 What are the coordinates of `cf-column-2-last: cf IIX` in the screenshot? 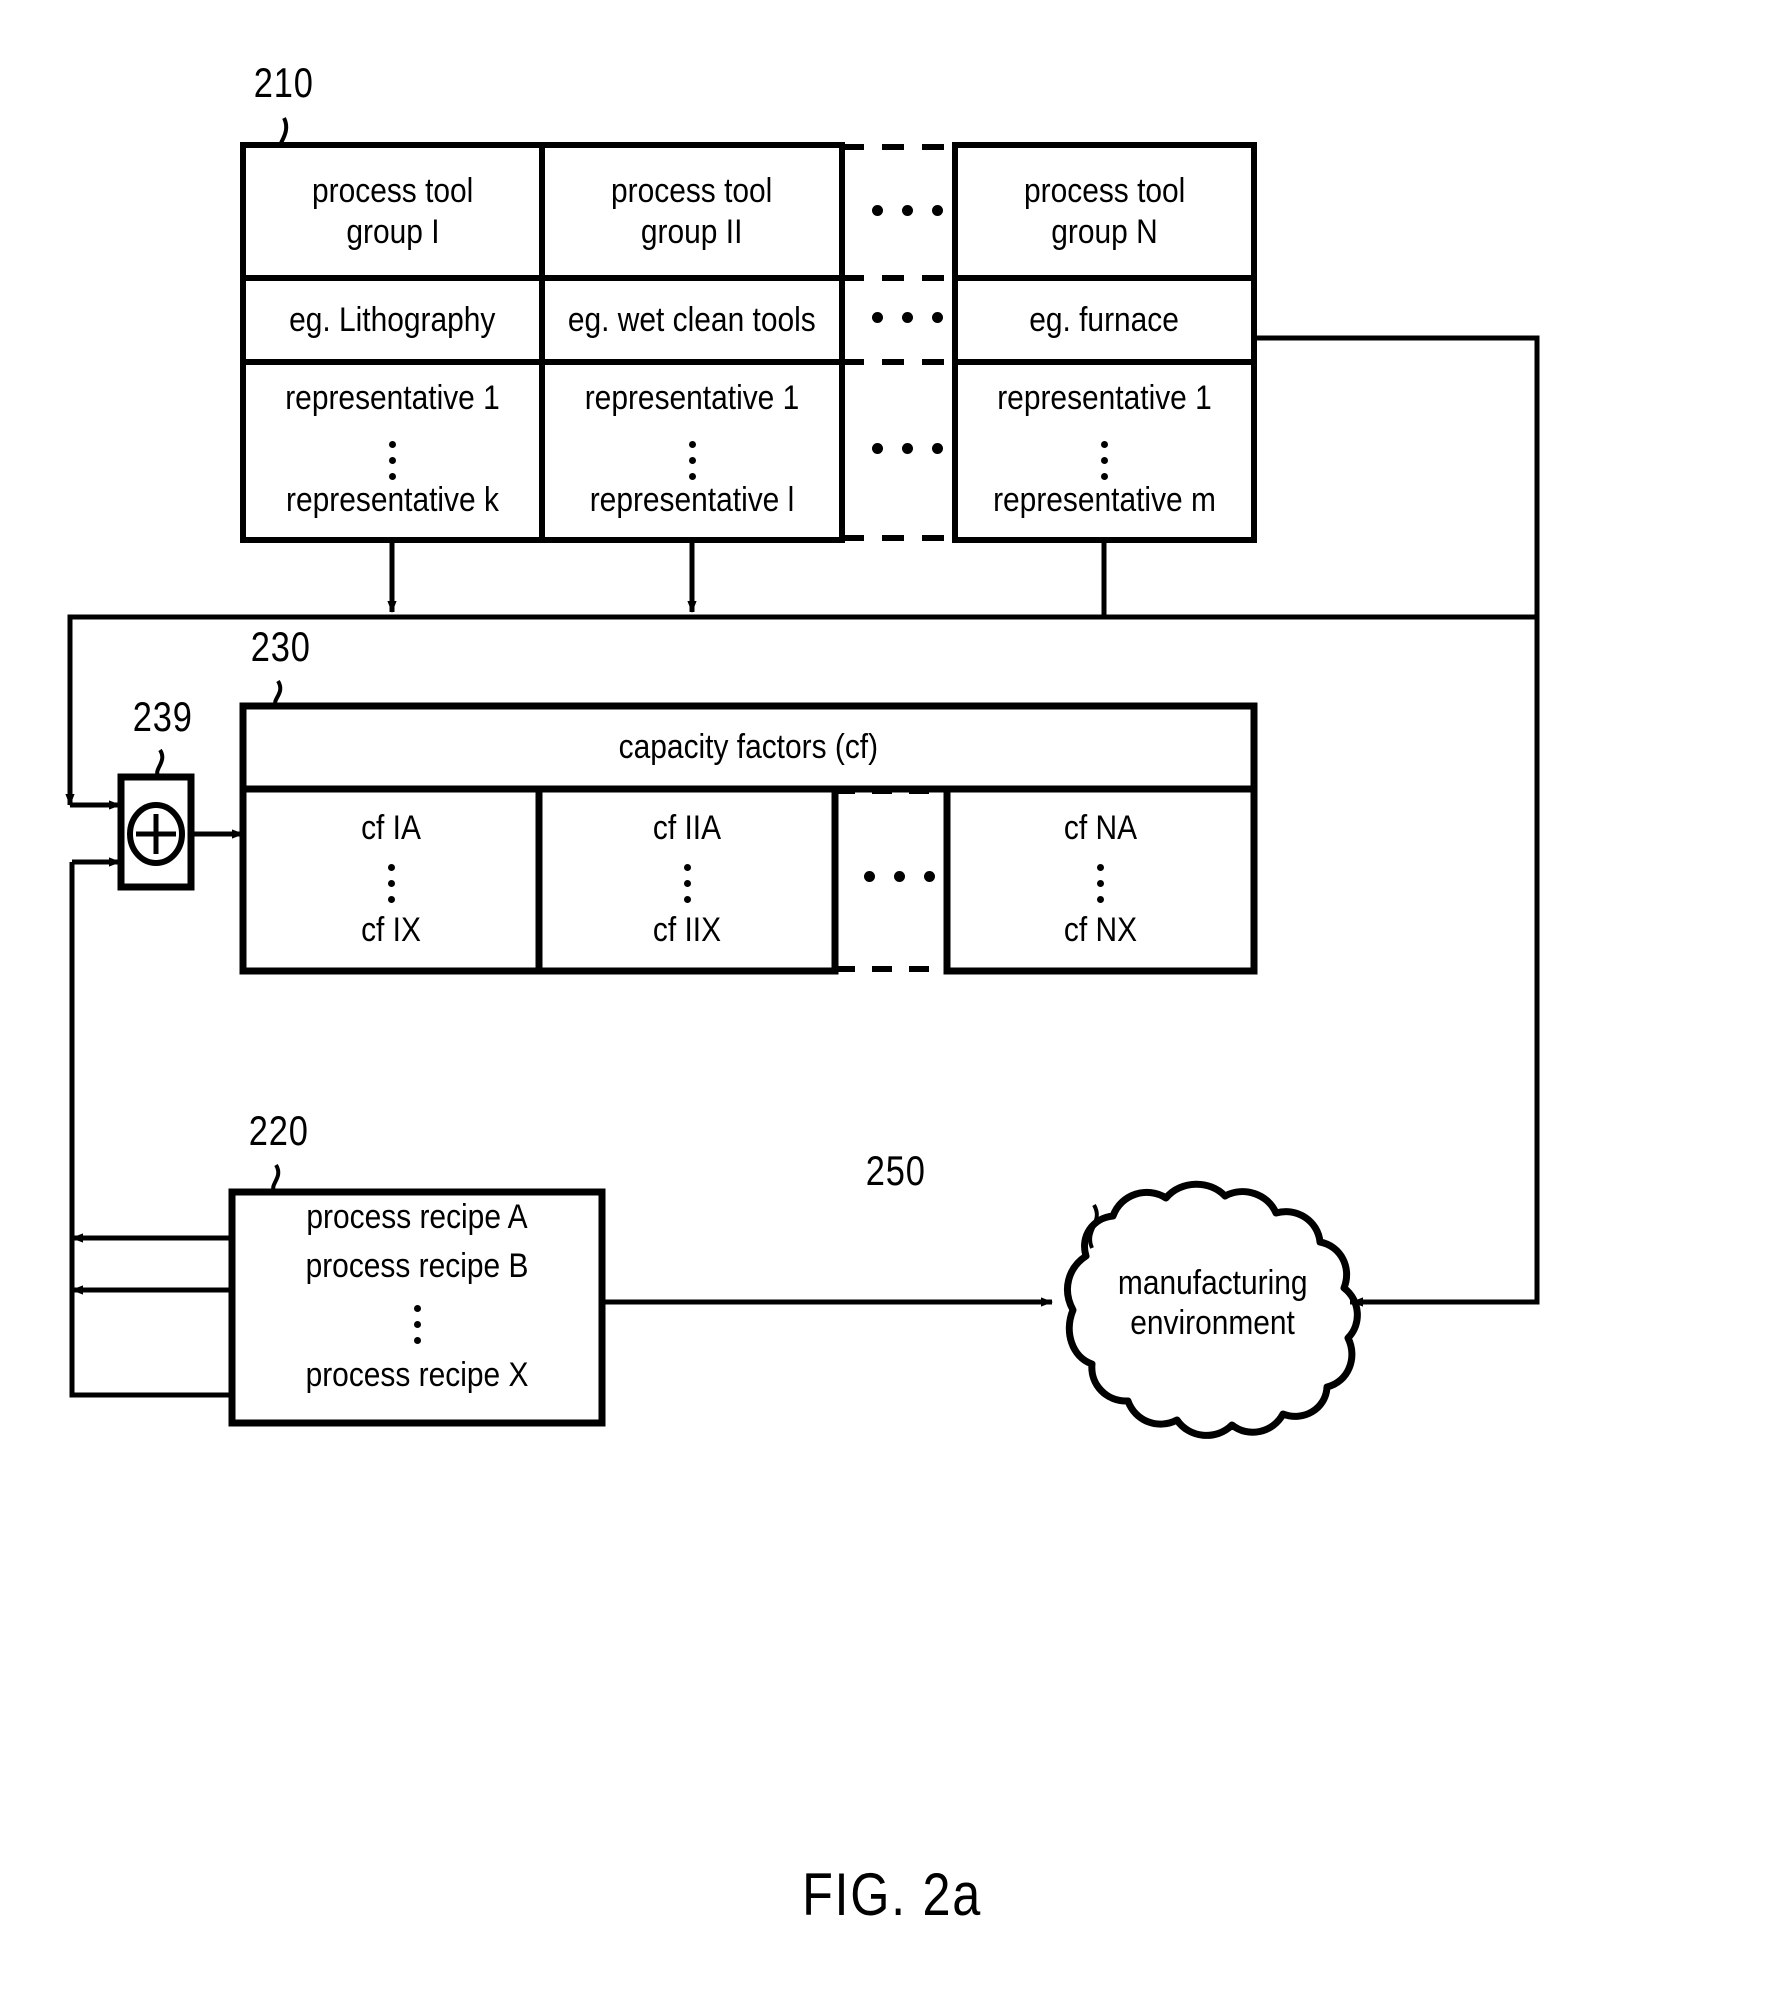 It's located at (687, 930).